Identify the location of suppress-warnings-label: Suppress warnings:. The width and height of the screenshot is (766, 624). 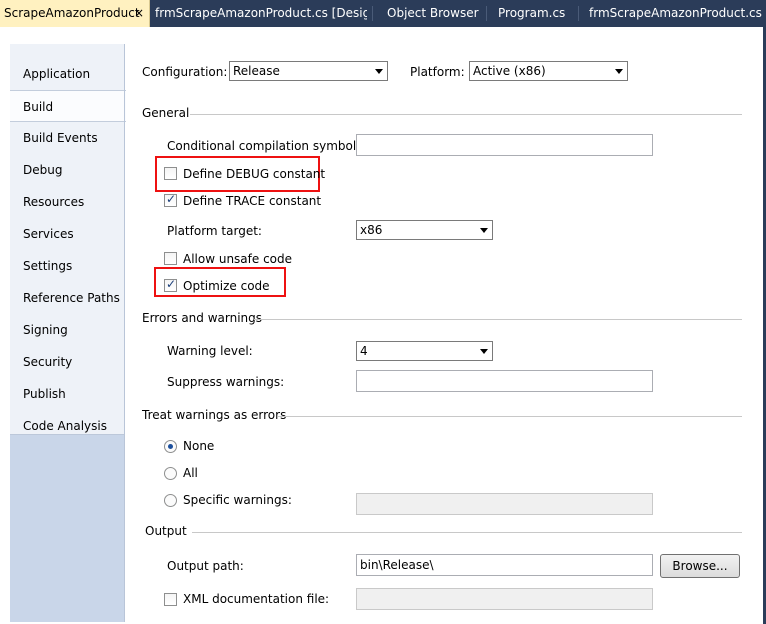
(226, 382).